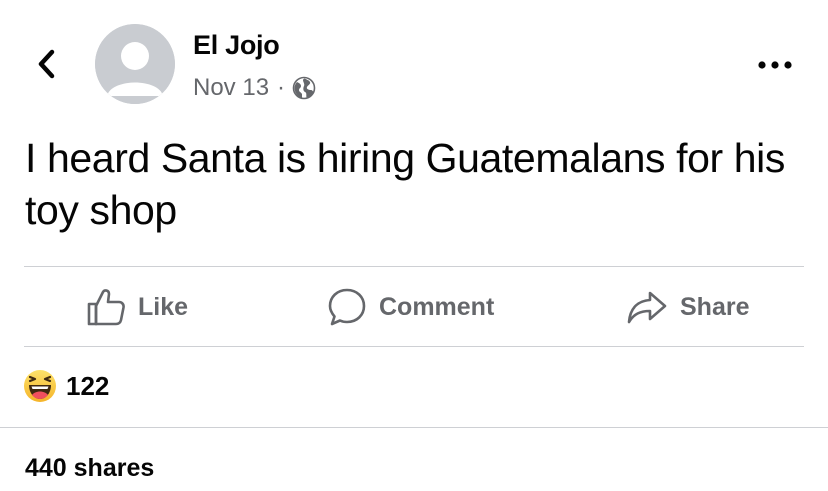 The width and height of the screenshot is (828, 491). Describe the element at coordinates (89, 468) in the screenshot. I see `shares-count: 440 shares` at that location.